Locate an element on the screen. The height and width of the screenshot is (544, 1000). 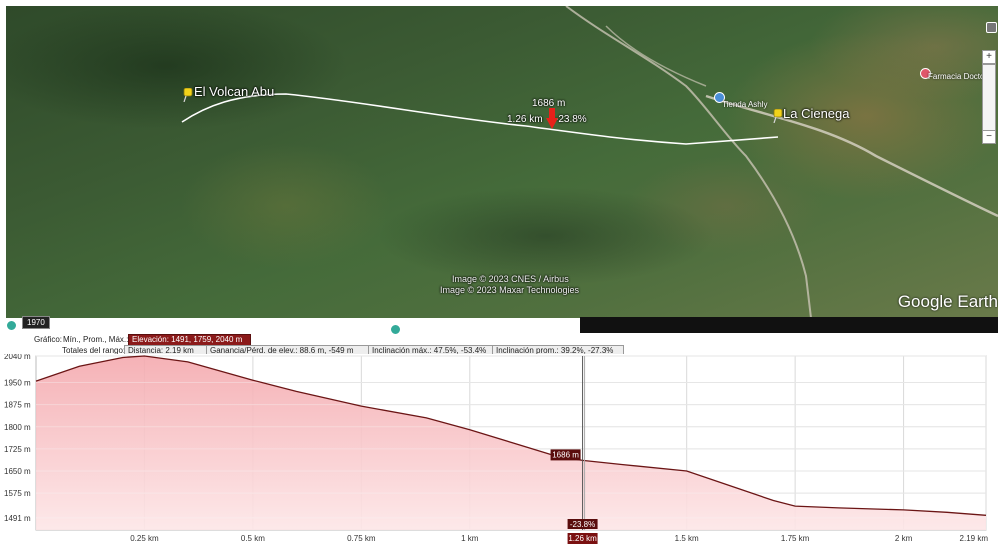
y-tick-label: 1875 m is located at coordinates (17, 405).